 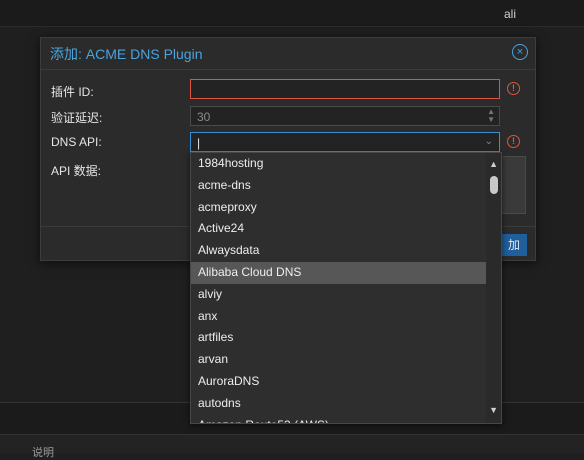 I want to click on dns-api-error-icon: !, so click(x=513, y=141).